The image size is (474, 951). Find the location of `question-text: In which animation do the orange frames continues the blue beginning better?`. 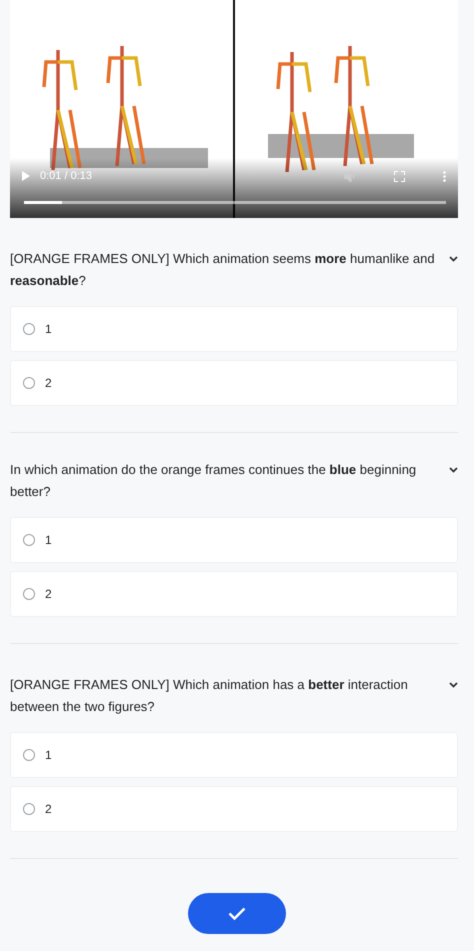

question-text: In which animation do the orange frames continues the blue beginning better? is located at coordinates (214, 481).